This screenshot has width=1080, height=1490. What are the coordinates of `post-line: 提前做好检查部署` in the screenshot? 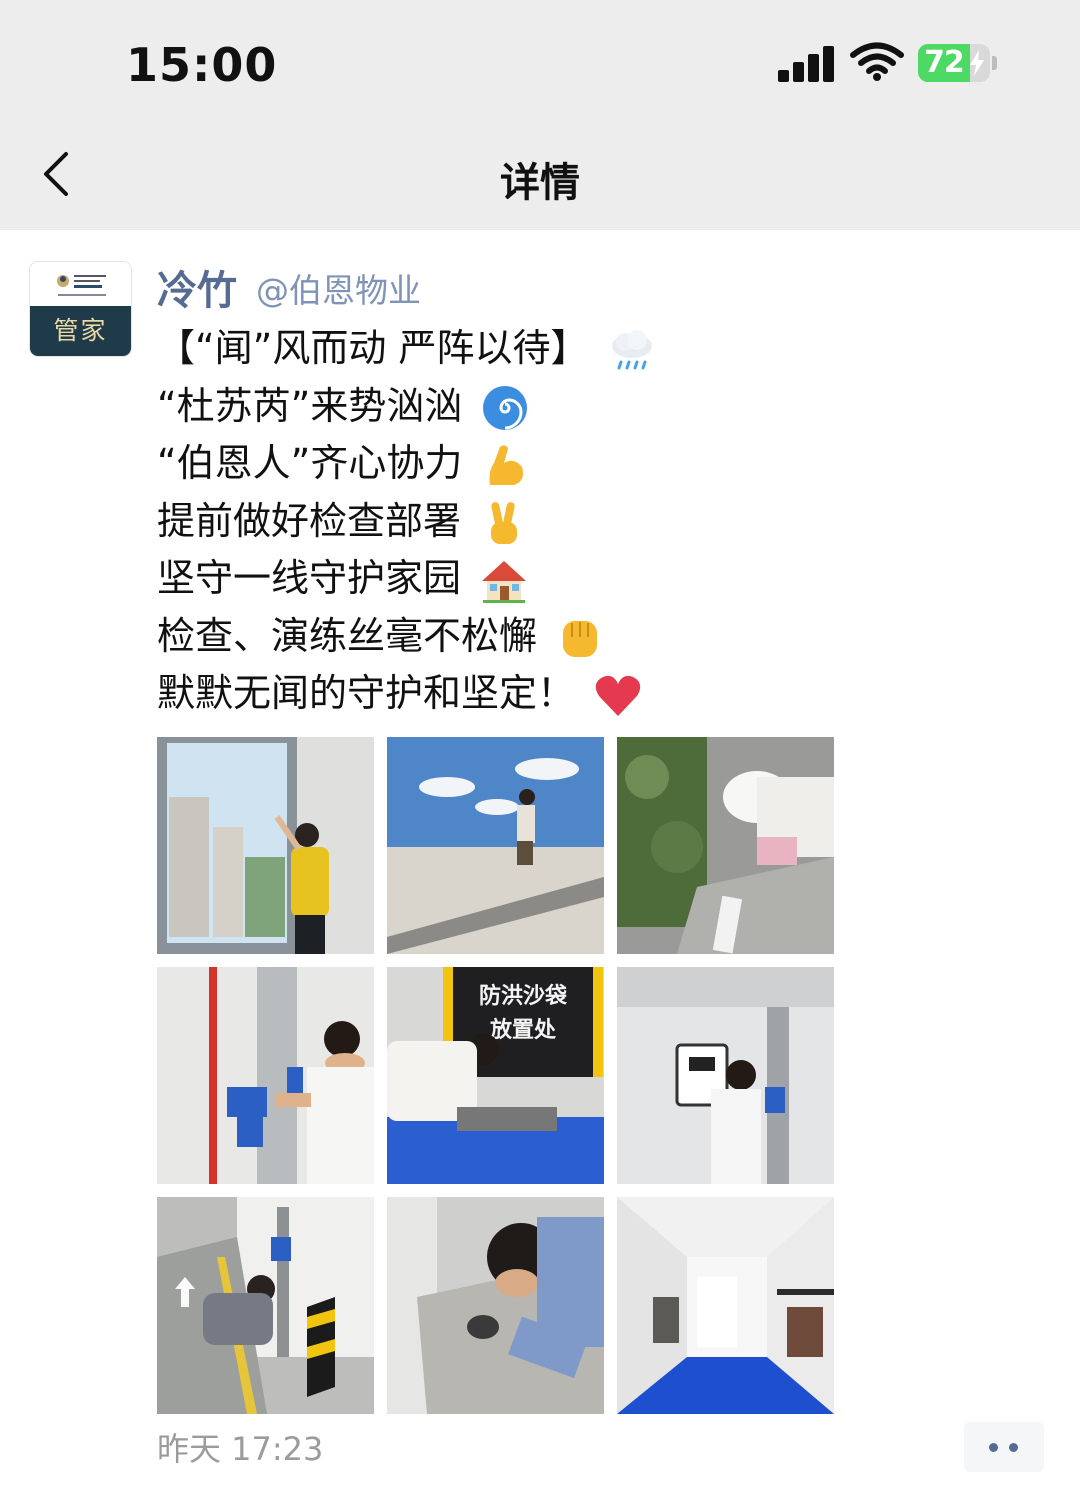 It's located at (507, 522).